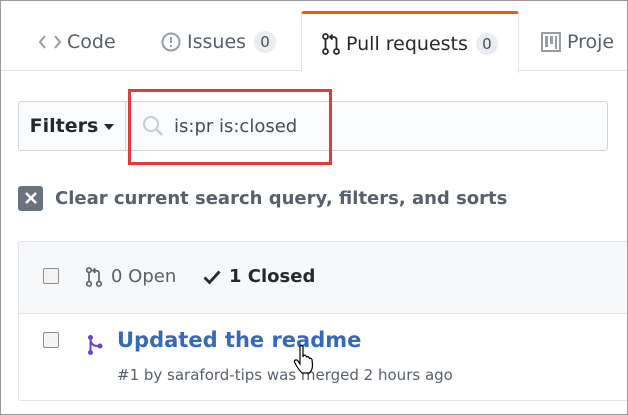 Image resolution: width=628 pixels, height=415 pixels. I want to click on closed-state-label: 1 Closed, so click(272, 276).